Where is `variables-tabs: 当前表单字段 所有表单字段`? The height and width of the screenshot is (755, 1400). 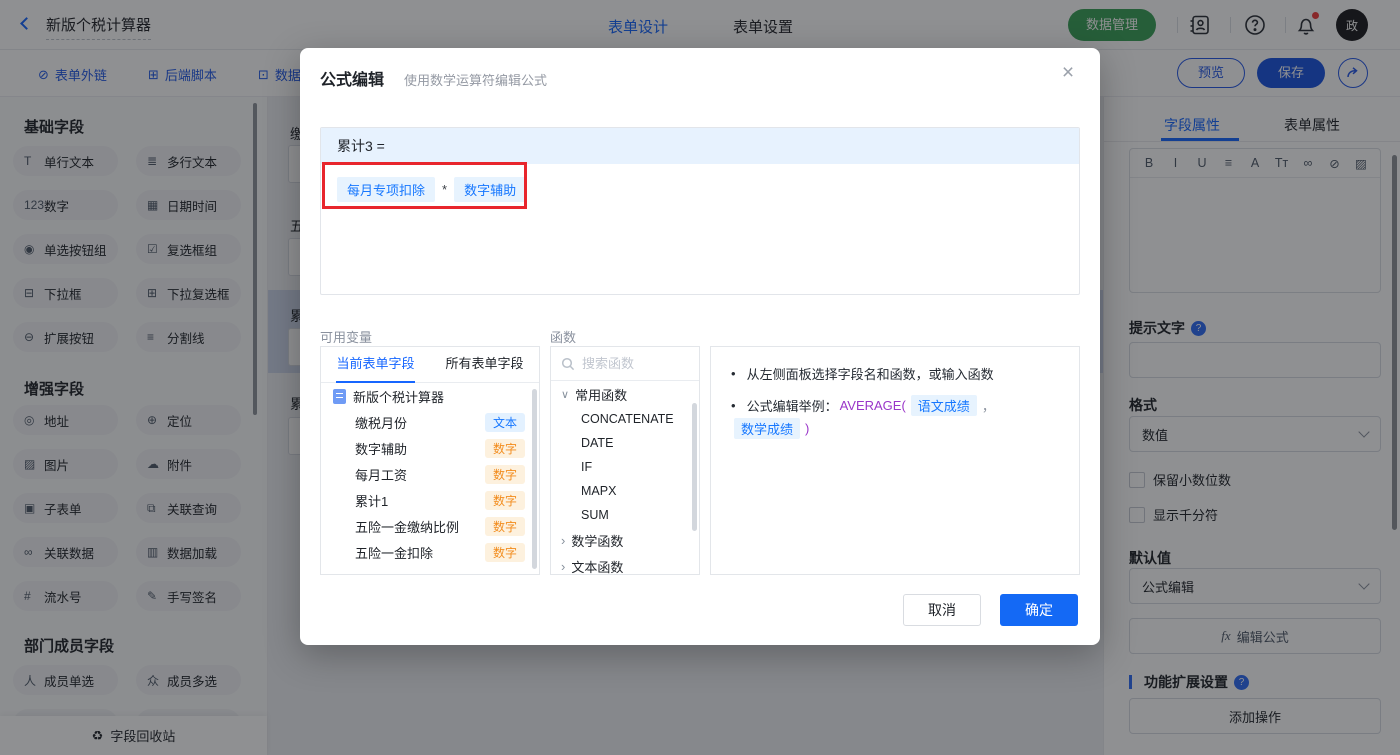
variables-tabs: 当前表单字段 所有表单字段 is located at coordinates (430, 365).